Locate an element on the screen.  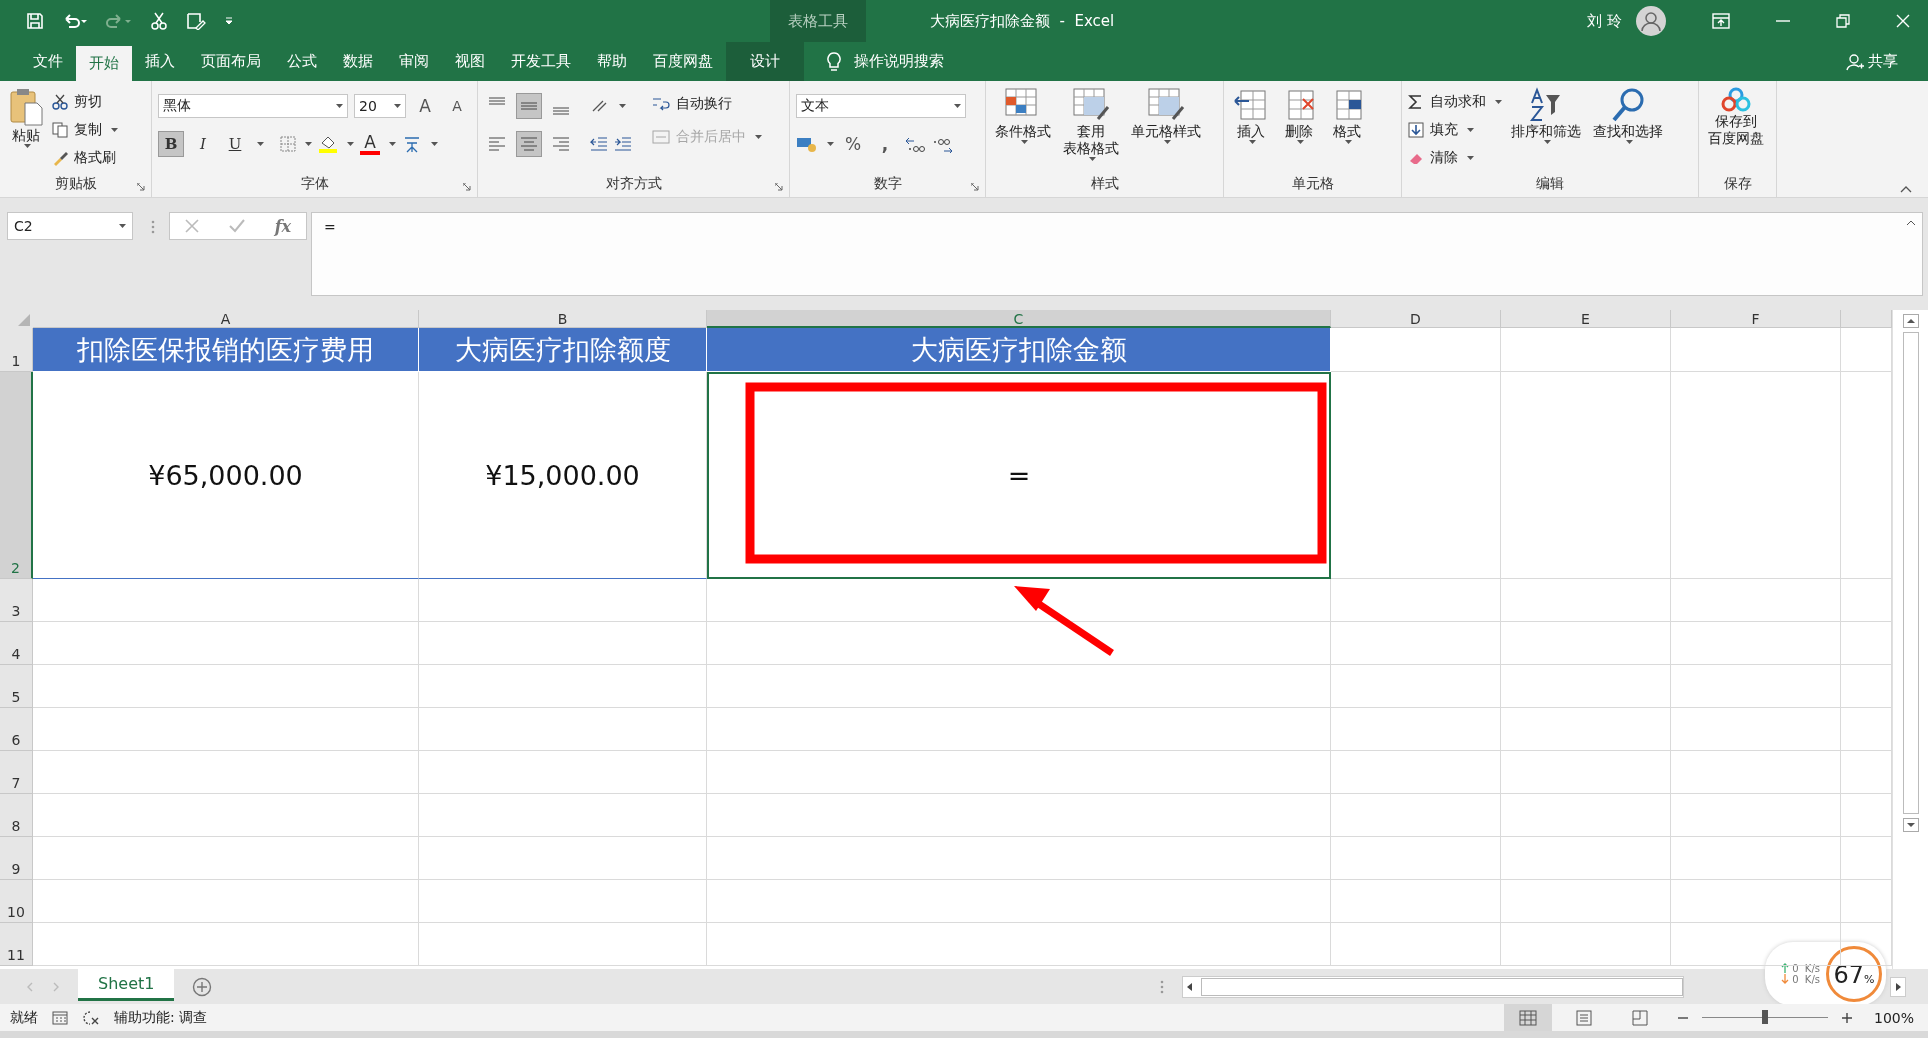
row-header: 8 is located at coordinates (16, 815).